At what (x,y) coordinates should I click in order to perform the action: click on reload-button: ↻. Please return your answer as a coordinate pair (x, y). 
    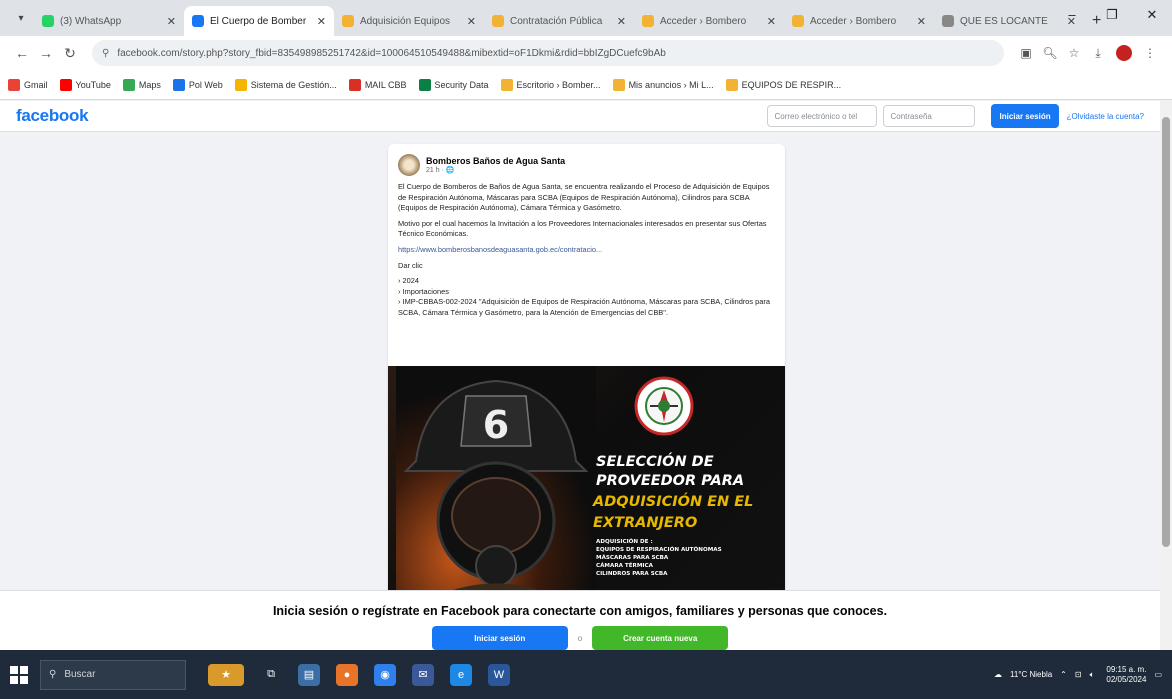
    Looking at the image, I should click on (70, 53).